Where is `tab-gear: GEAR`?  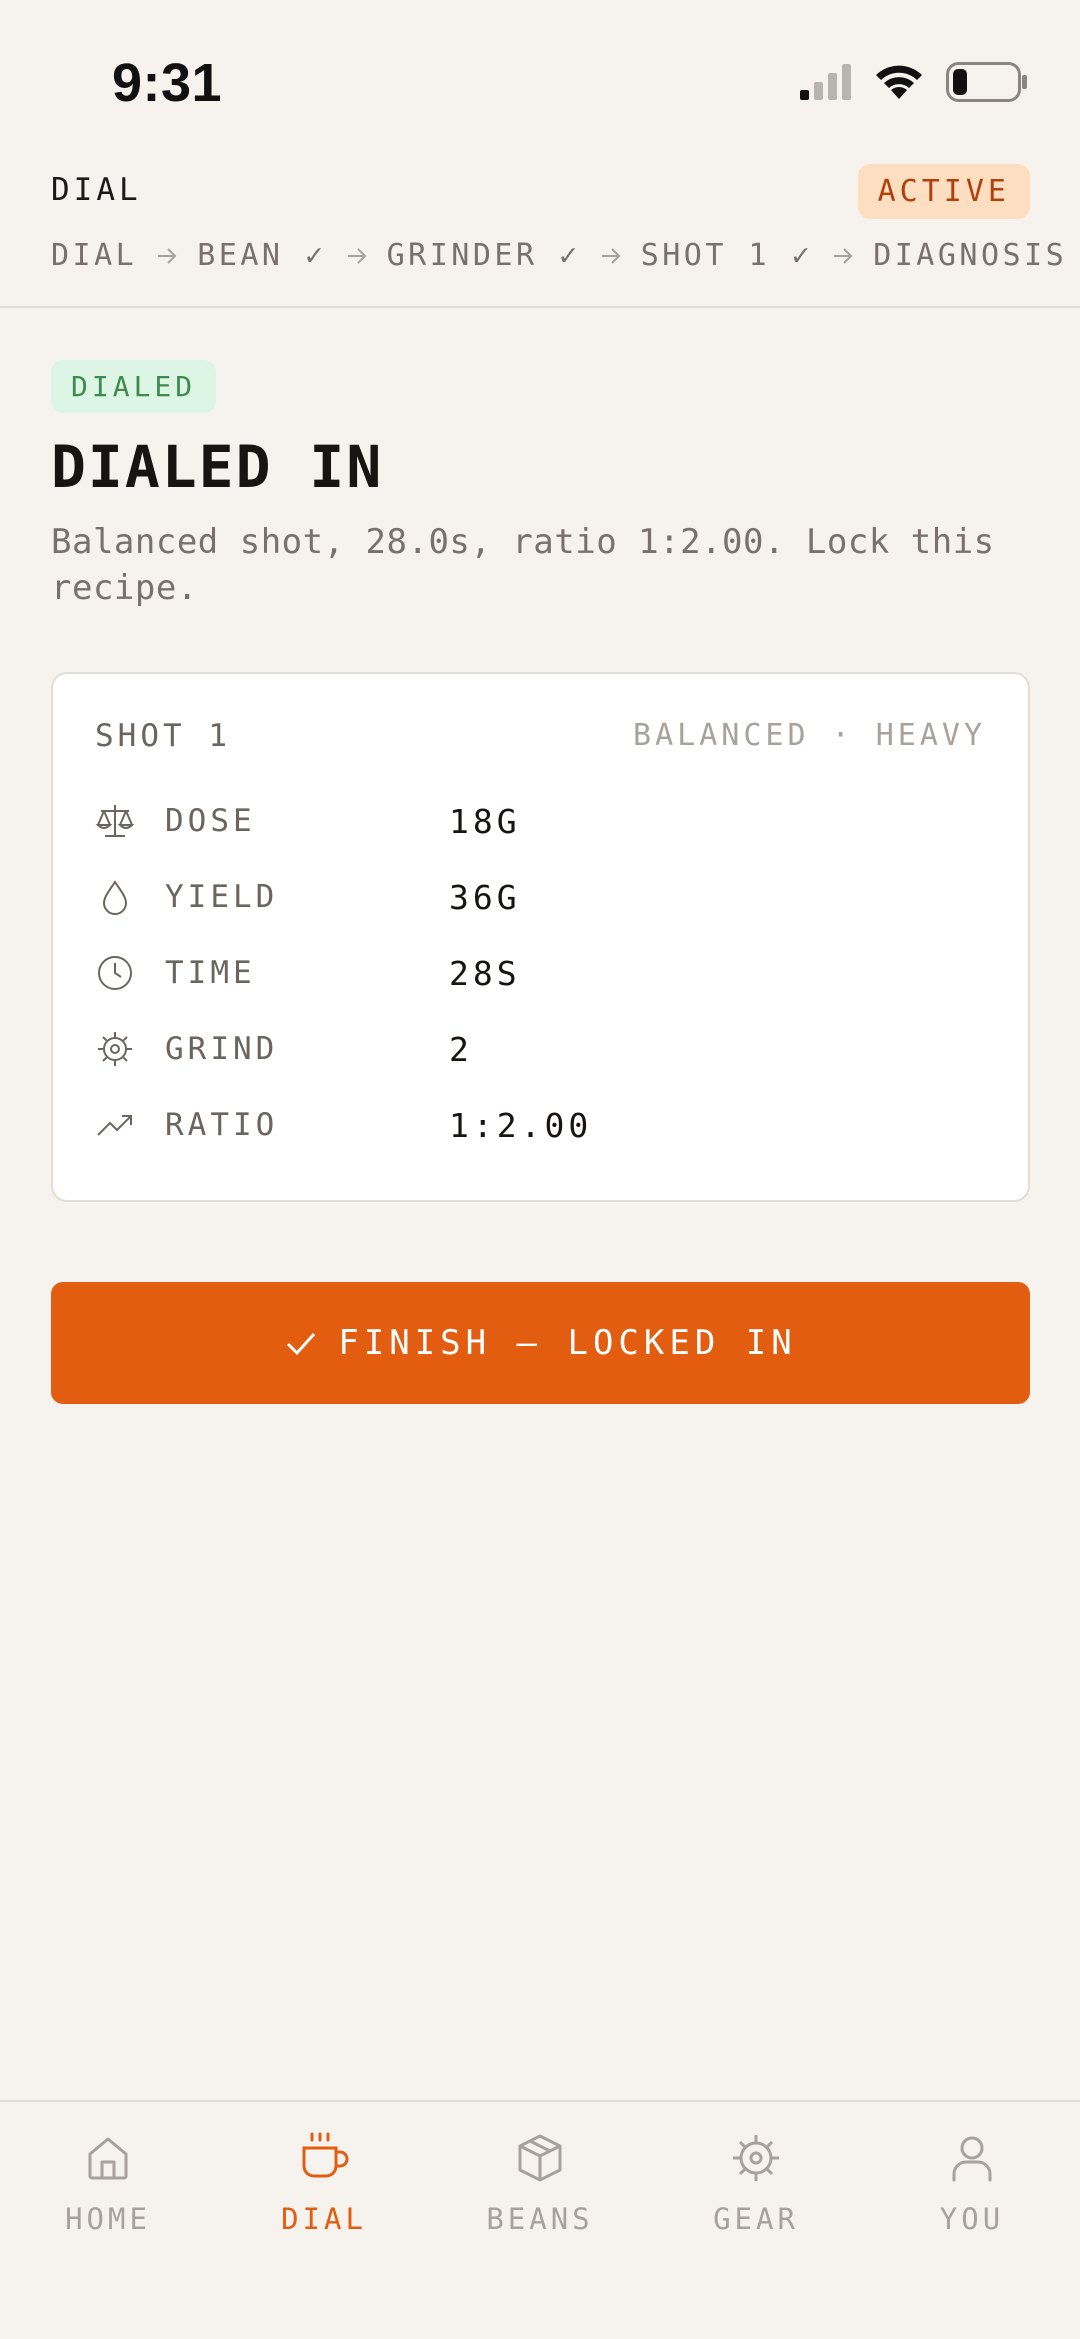
tab-gear: GEAR is located at coordinates (756, 2183).